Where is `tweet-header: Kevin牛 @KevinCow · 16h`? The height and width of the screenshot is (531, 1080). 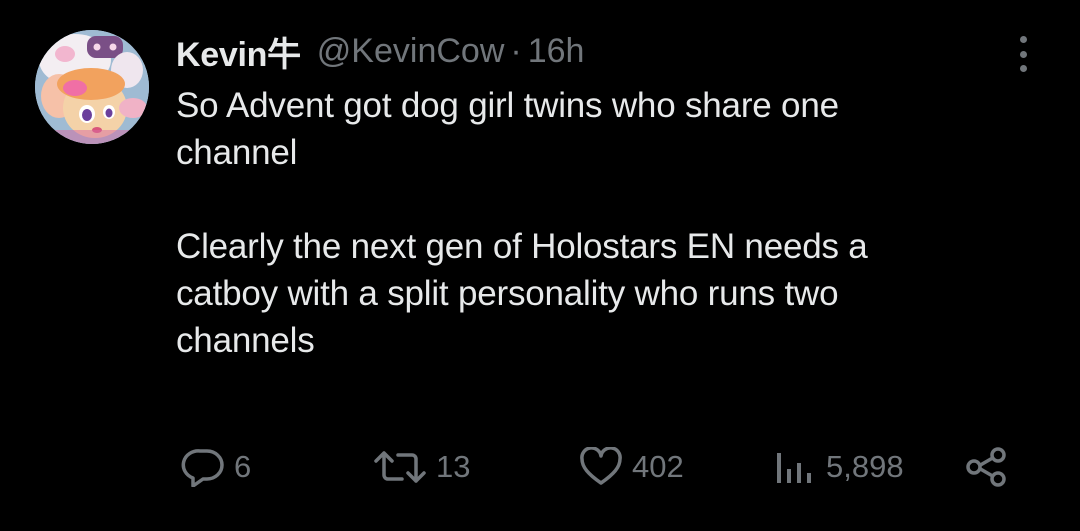 tweet-header: Kevin牛 @KevinCow · 16h is located at coordinates (380, 51).